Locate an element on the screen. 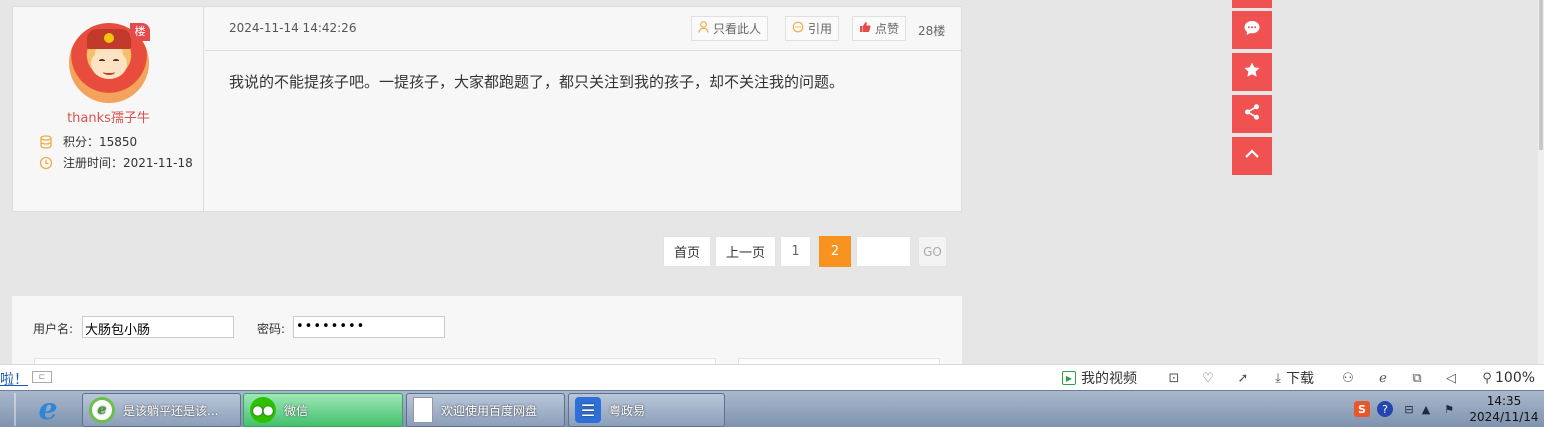 The height and width of the screenshot is (427, 1544). chevron-up-icon is located at coordinates (1252, 156).